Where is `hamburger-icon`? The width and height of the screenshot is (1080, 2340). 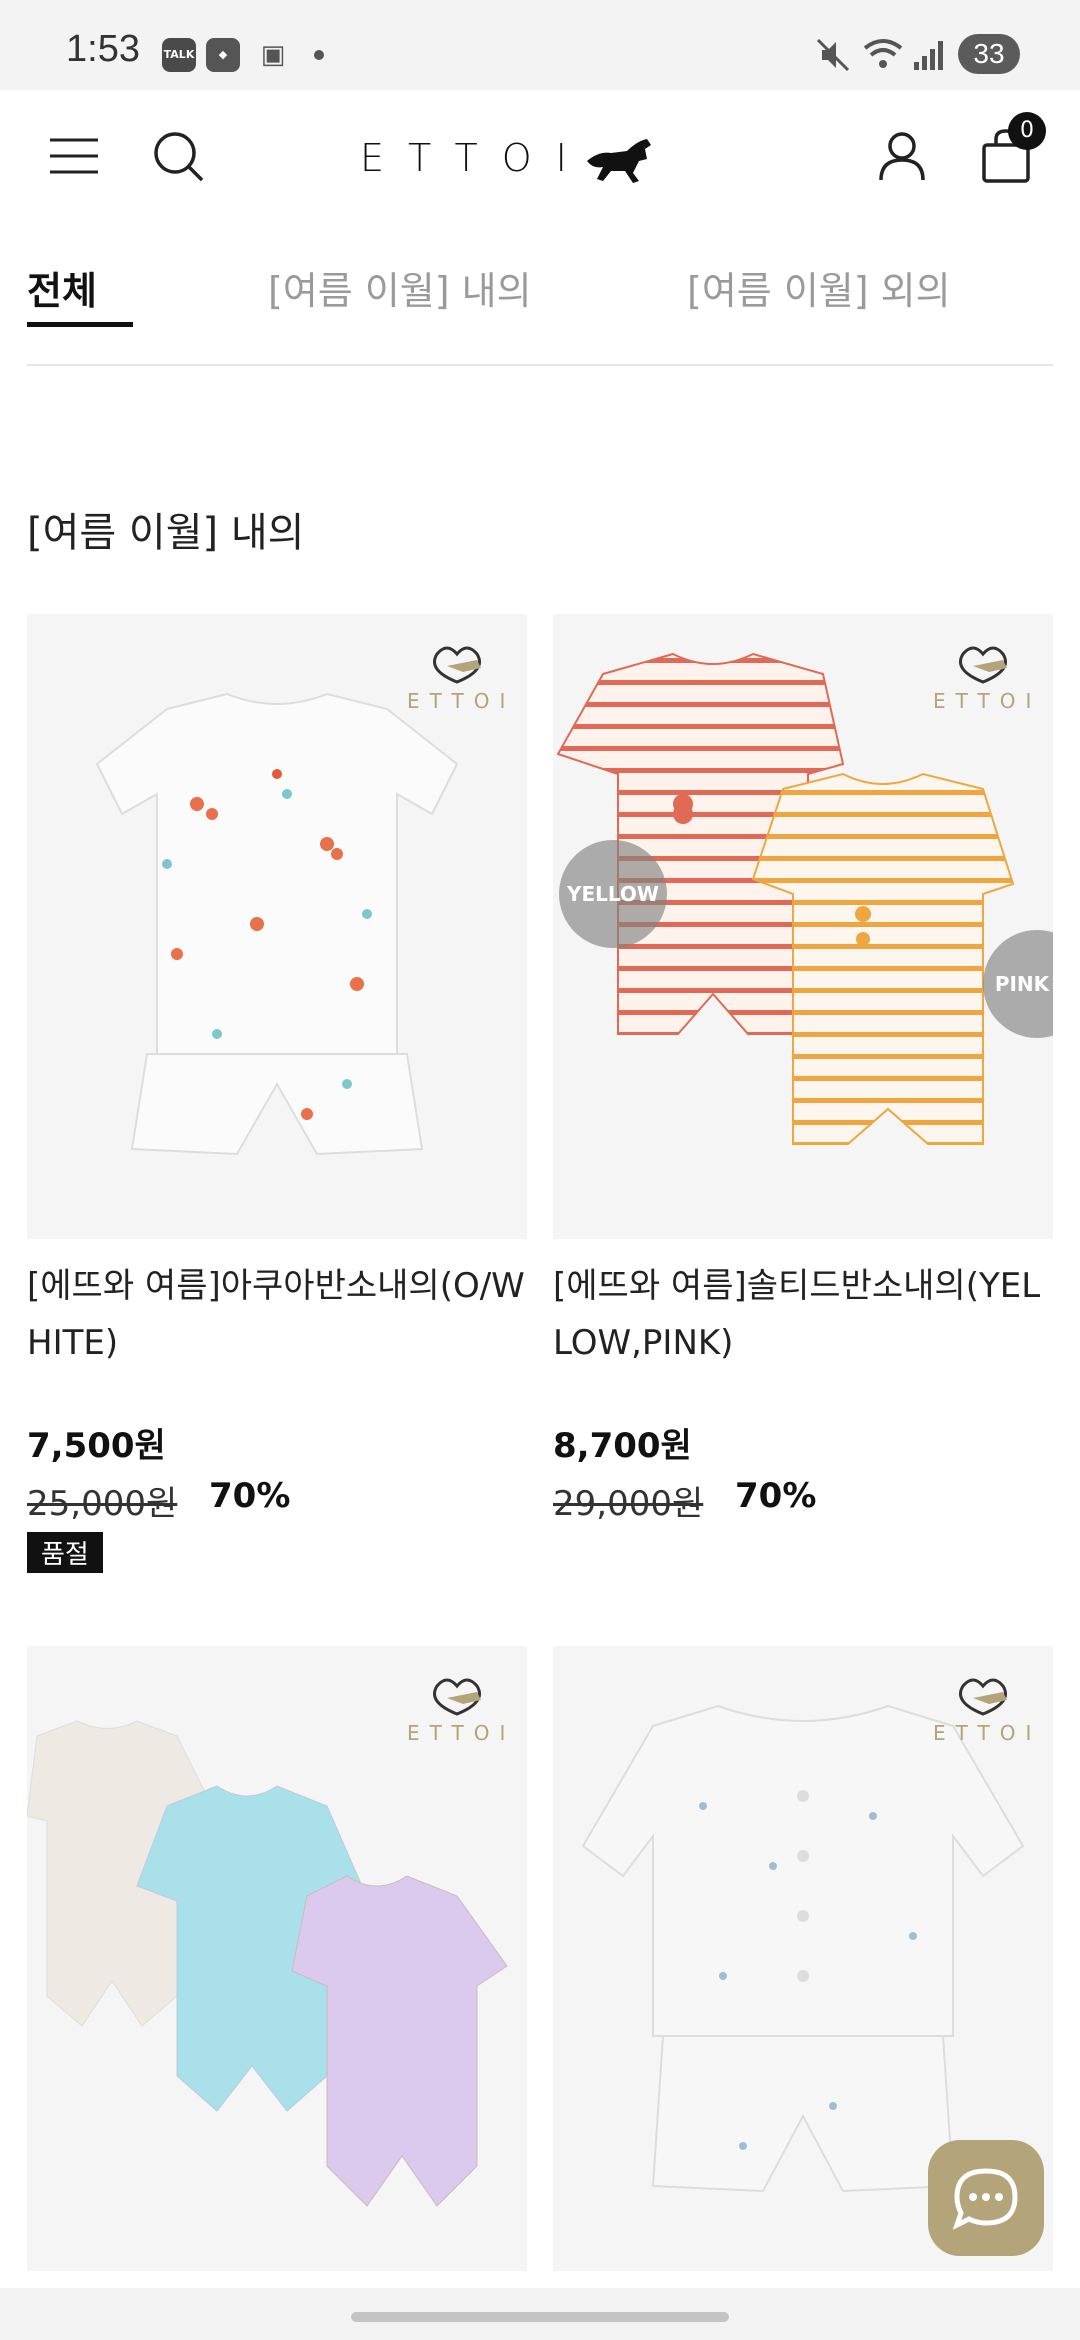
hamburger-icon is located at coordinates (74, 156).